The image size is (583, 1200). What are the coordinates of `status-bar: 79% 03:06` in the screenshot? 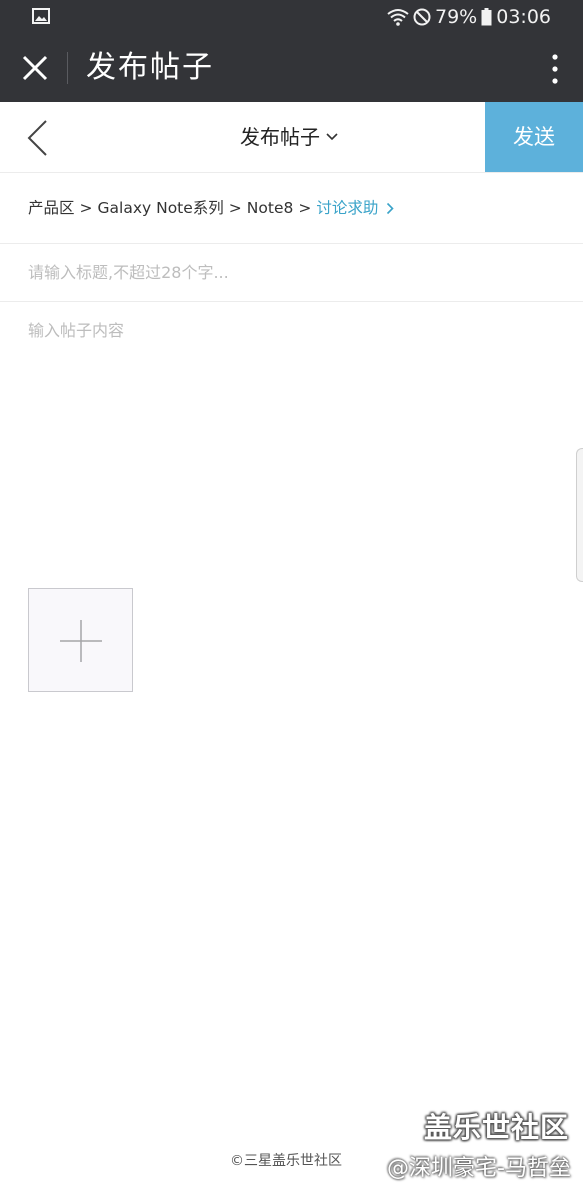 It's located at (291, 17).